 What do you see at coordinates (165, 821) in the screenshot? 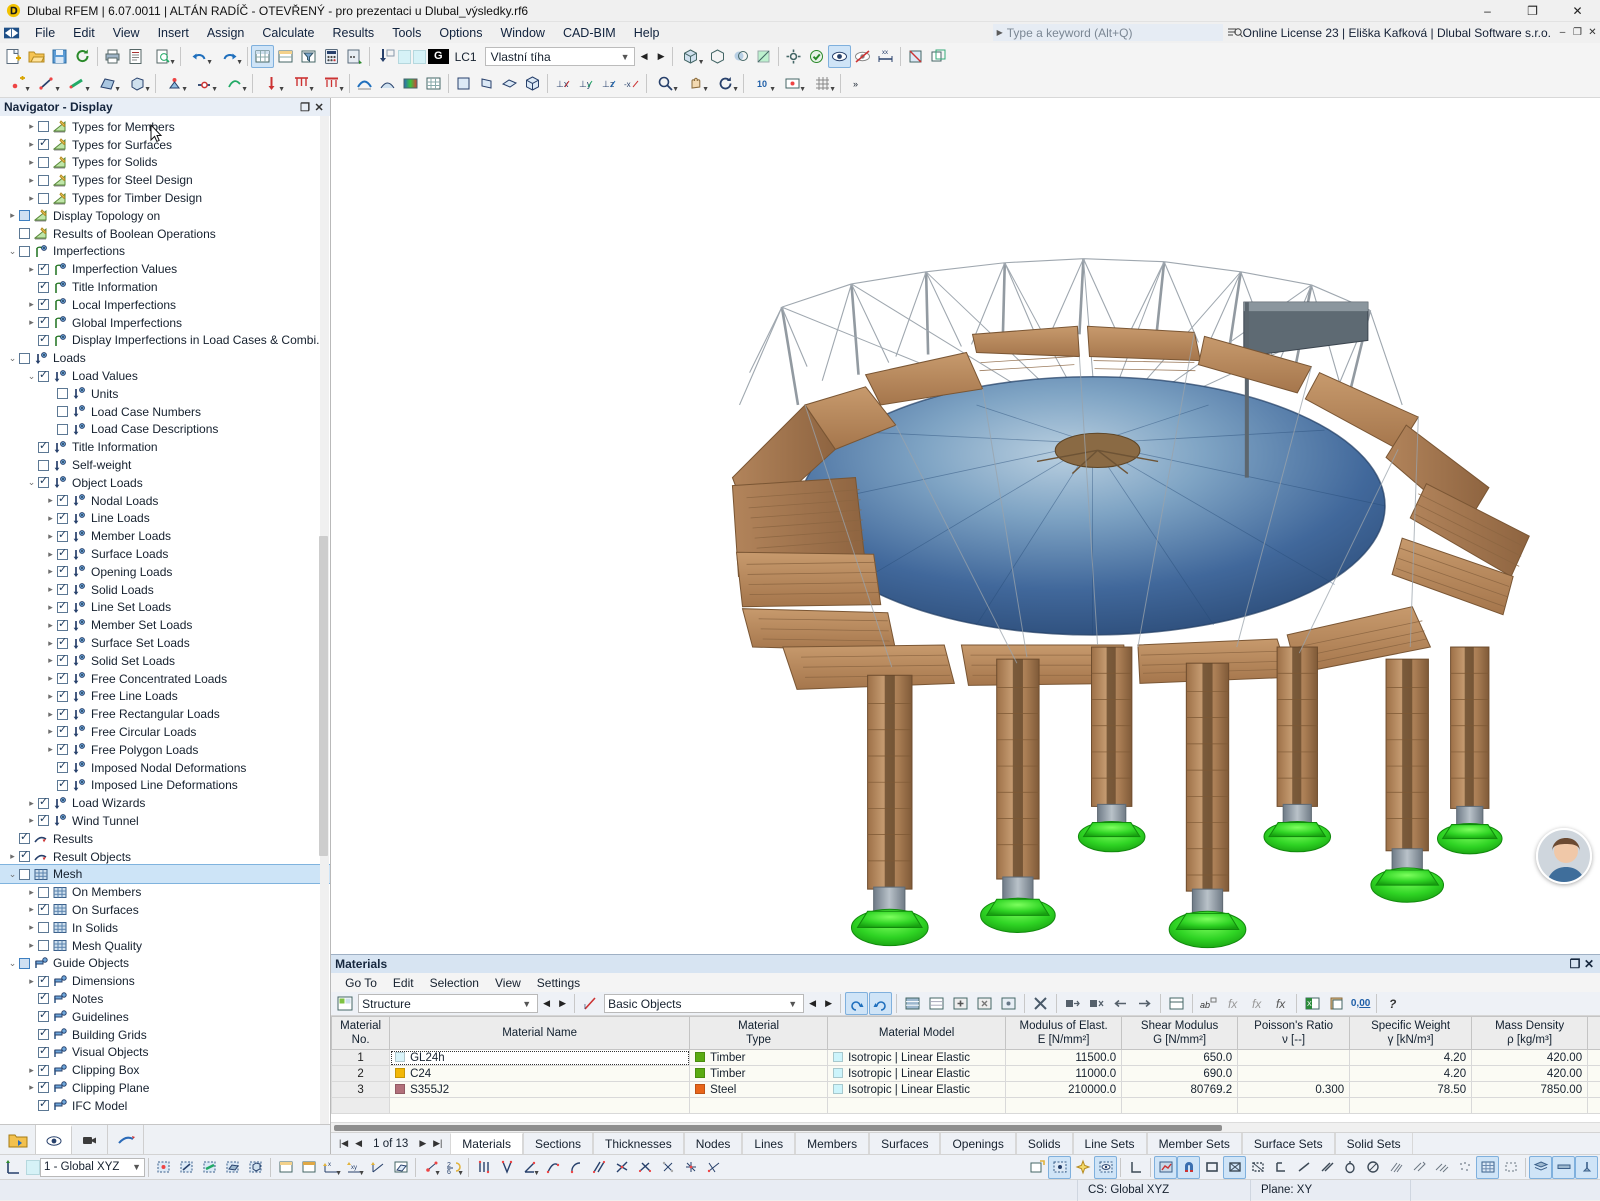
I see `tree-item-wind-tunnel: ▸ Wind Tunnel` at bounding box center [165, 821].